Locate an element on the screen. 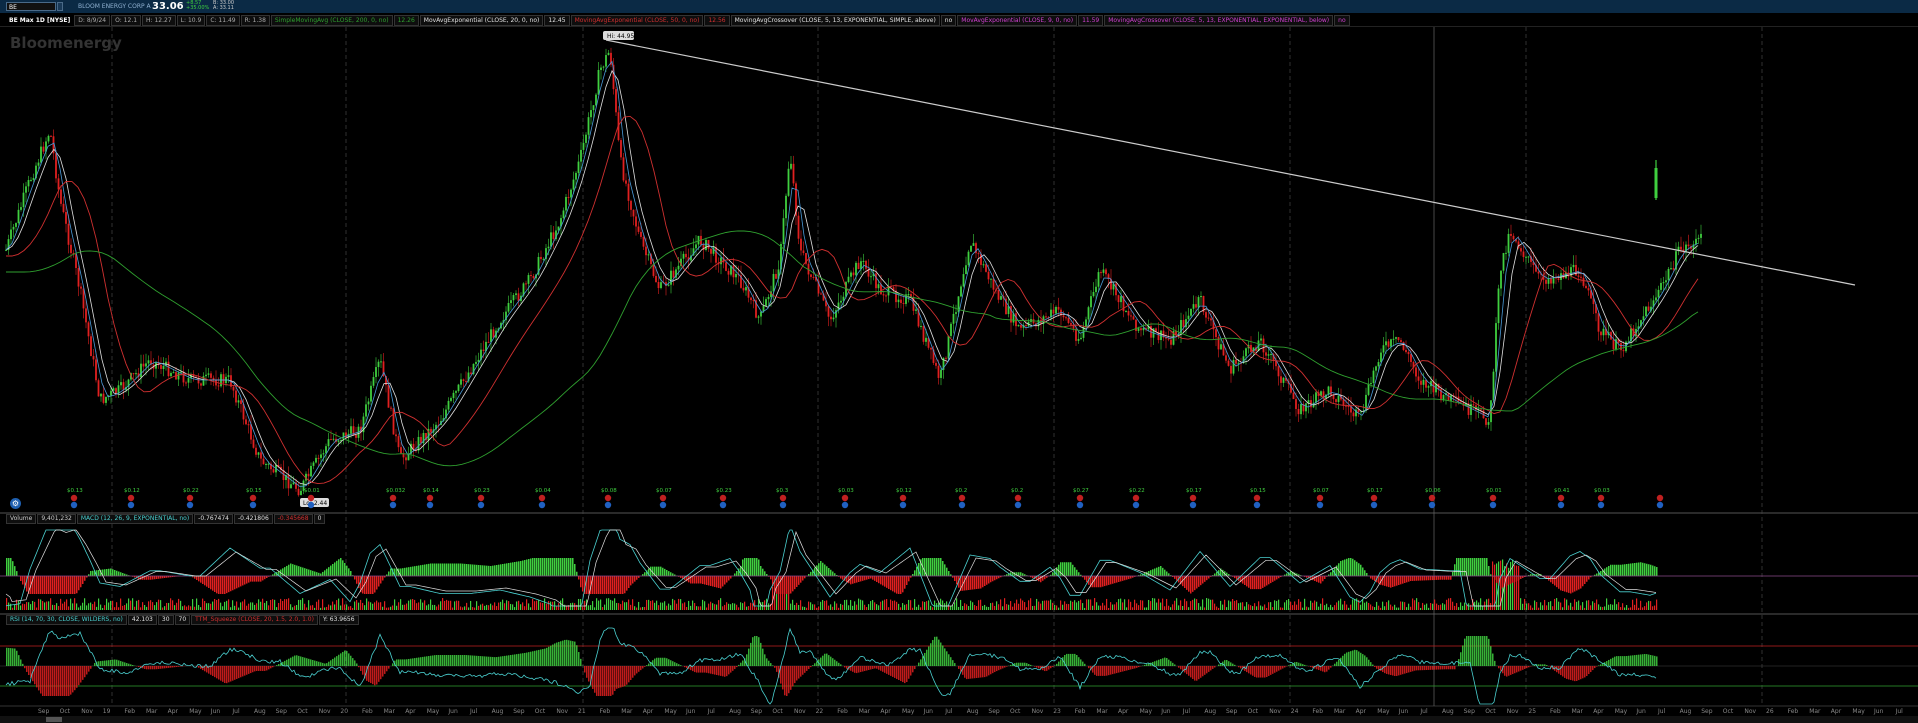  scrollbar-thumb is located at coordinates (54, 719).